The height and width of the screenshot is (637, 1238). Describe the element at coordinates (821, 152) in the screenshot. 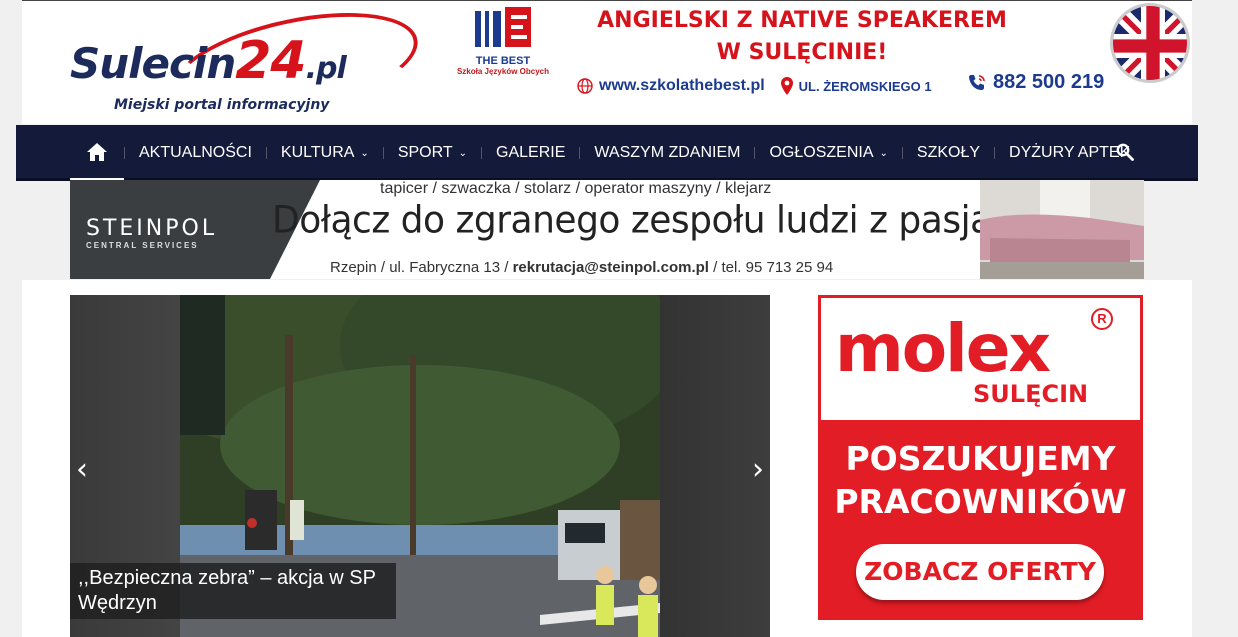

I see `nav-item-label: OGŁOSZENIA` at that location.